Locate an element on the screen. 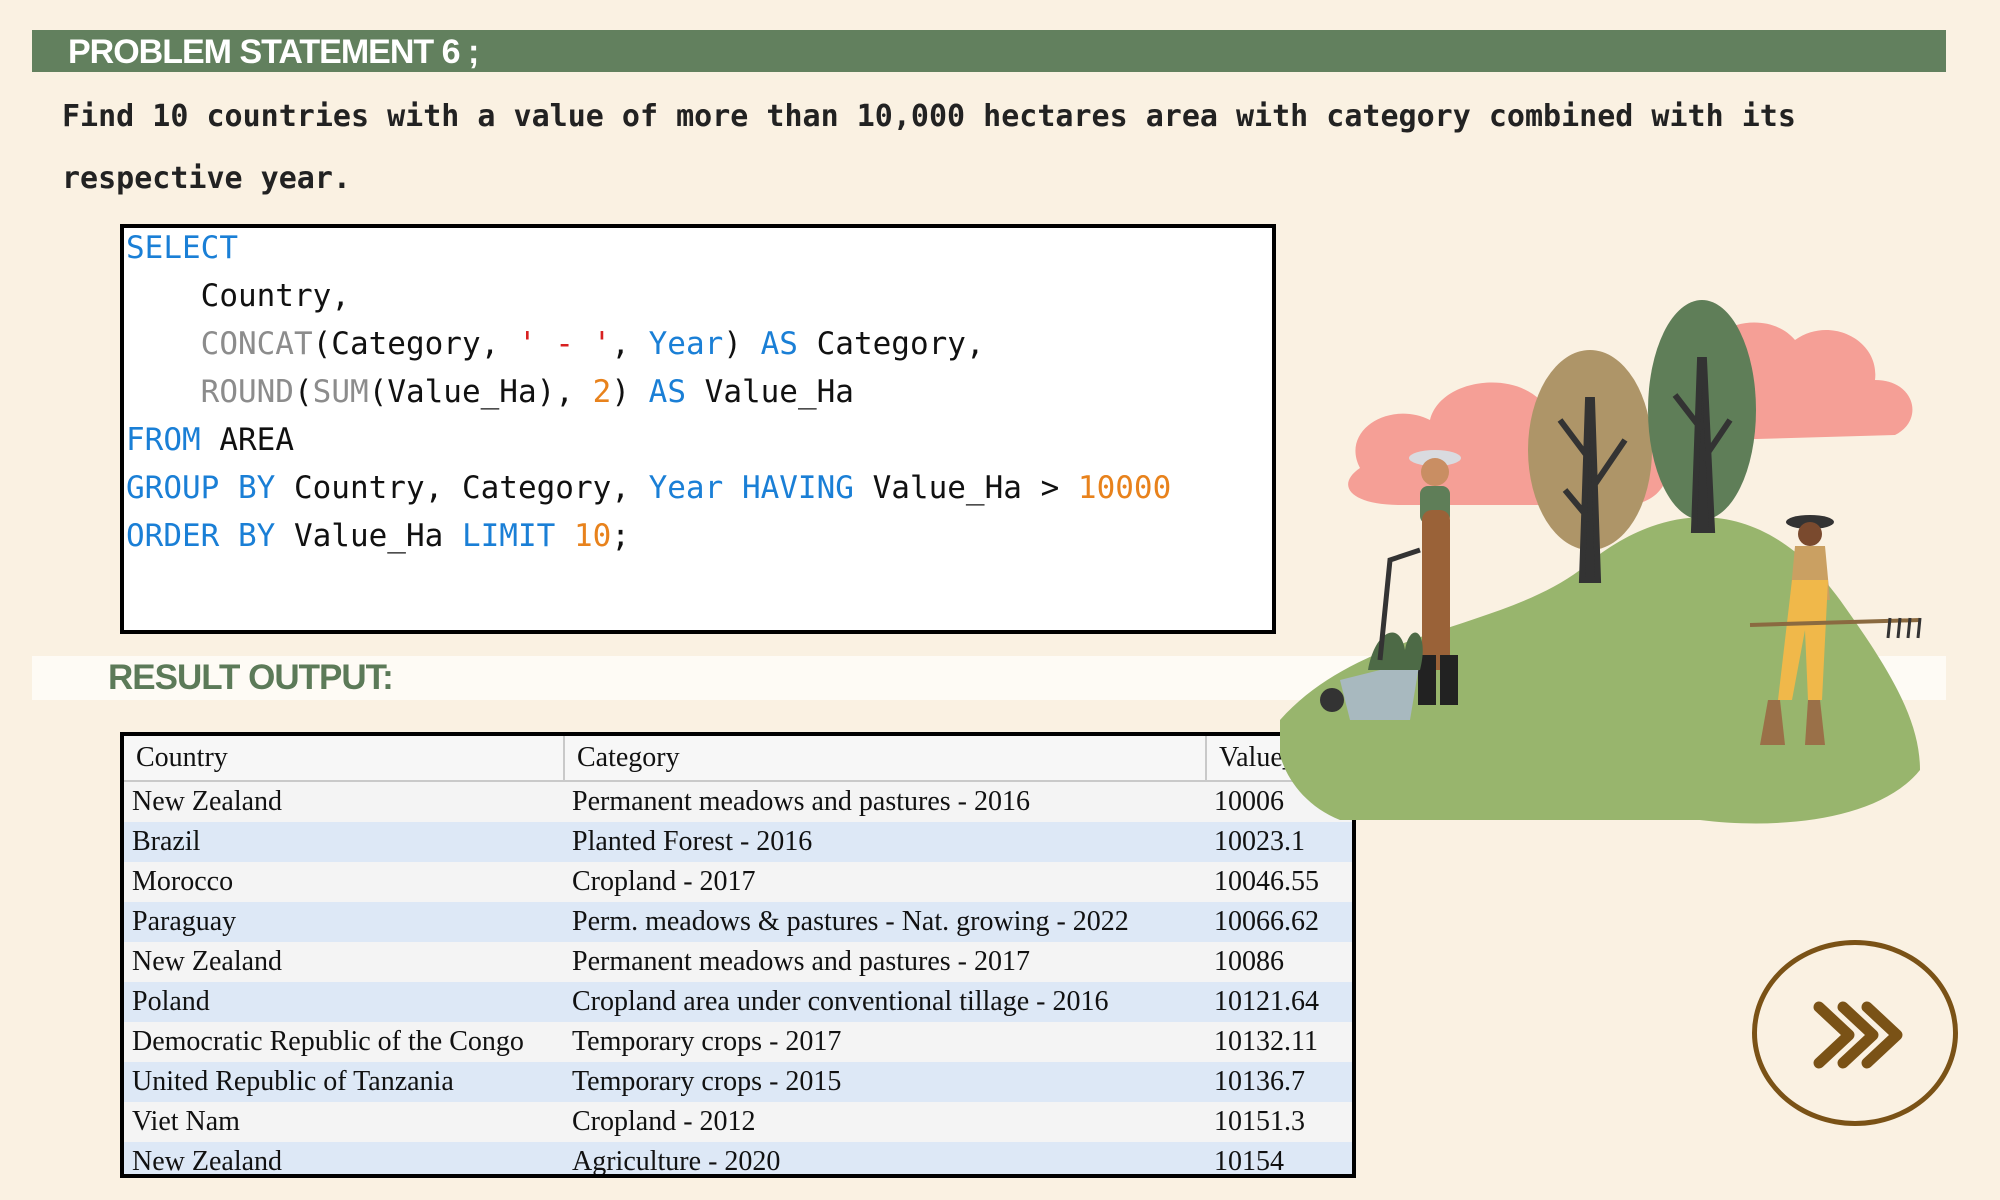  cell-country: Viet Nam is located at coordinates (344, 1122).